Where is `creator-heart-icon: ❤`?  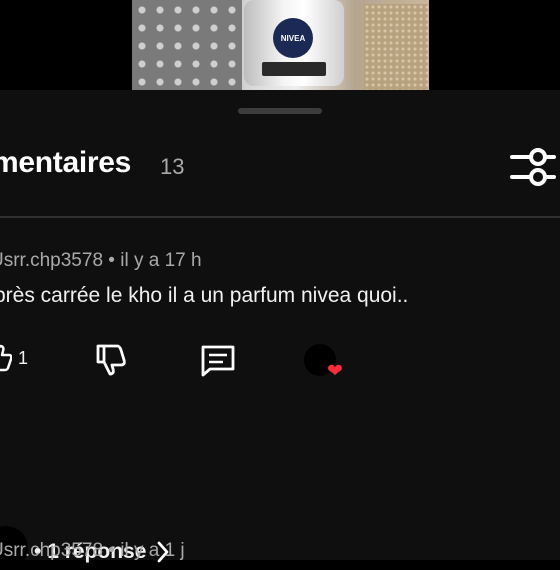
creator-heart-icon: ❤ is located at coordinates (335, 371).